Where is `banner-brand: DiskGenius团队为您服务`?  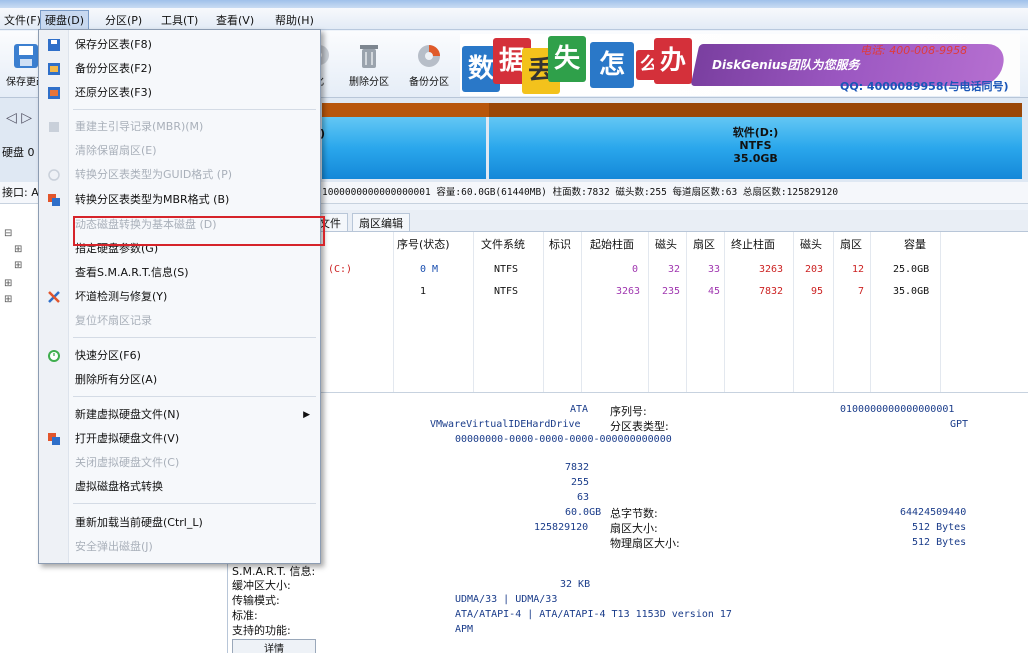
banner-brand: DiskGenius团队为您服务 is located at coordinates (786, 65).